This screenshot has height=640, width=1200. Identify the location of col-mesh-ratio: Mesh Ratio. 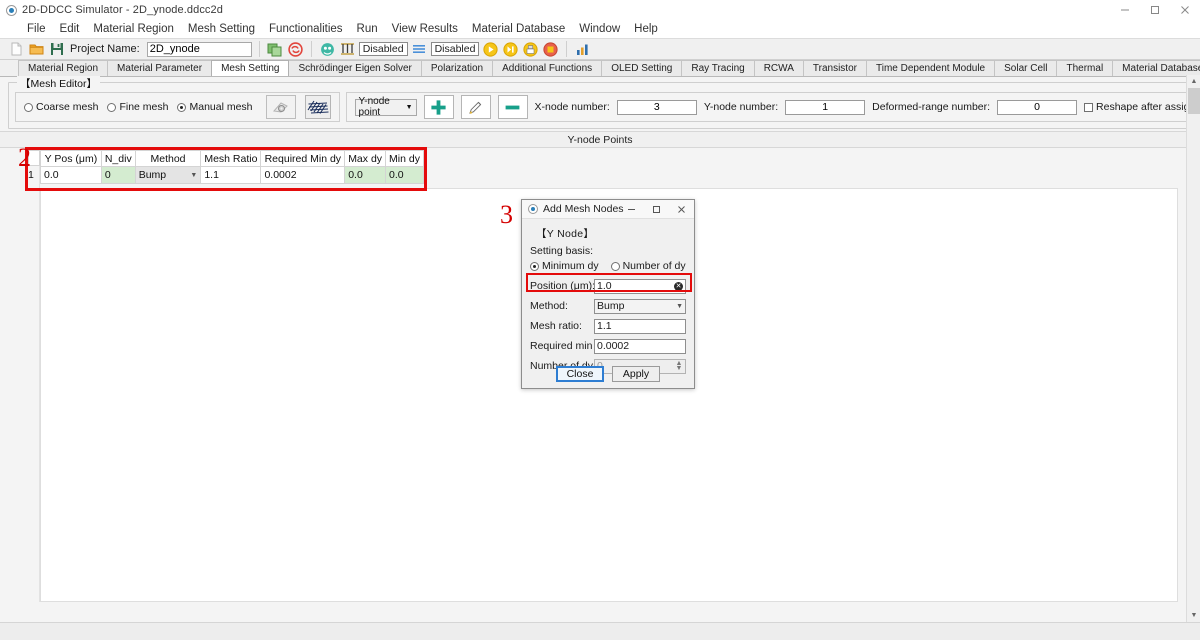
(231, 158).